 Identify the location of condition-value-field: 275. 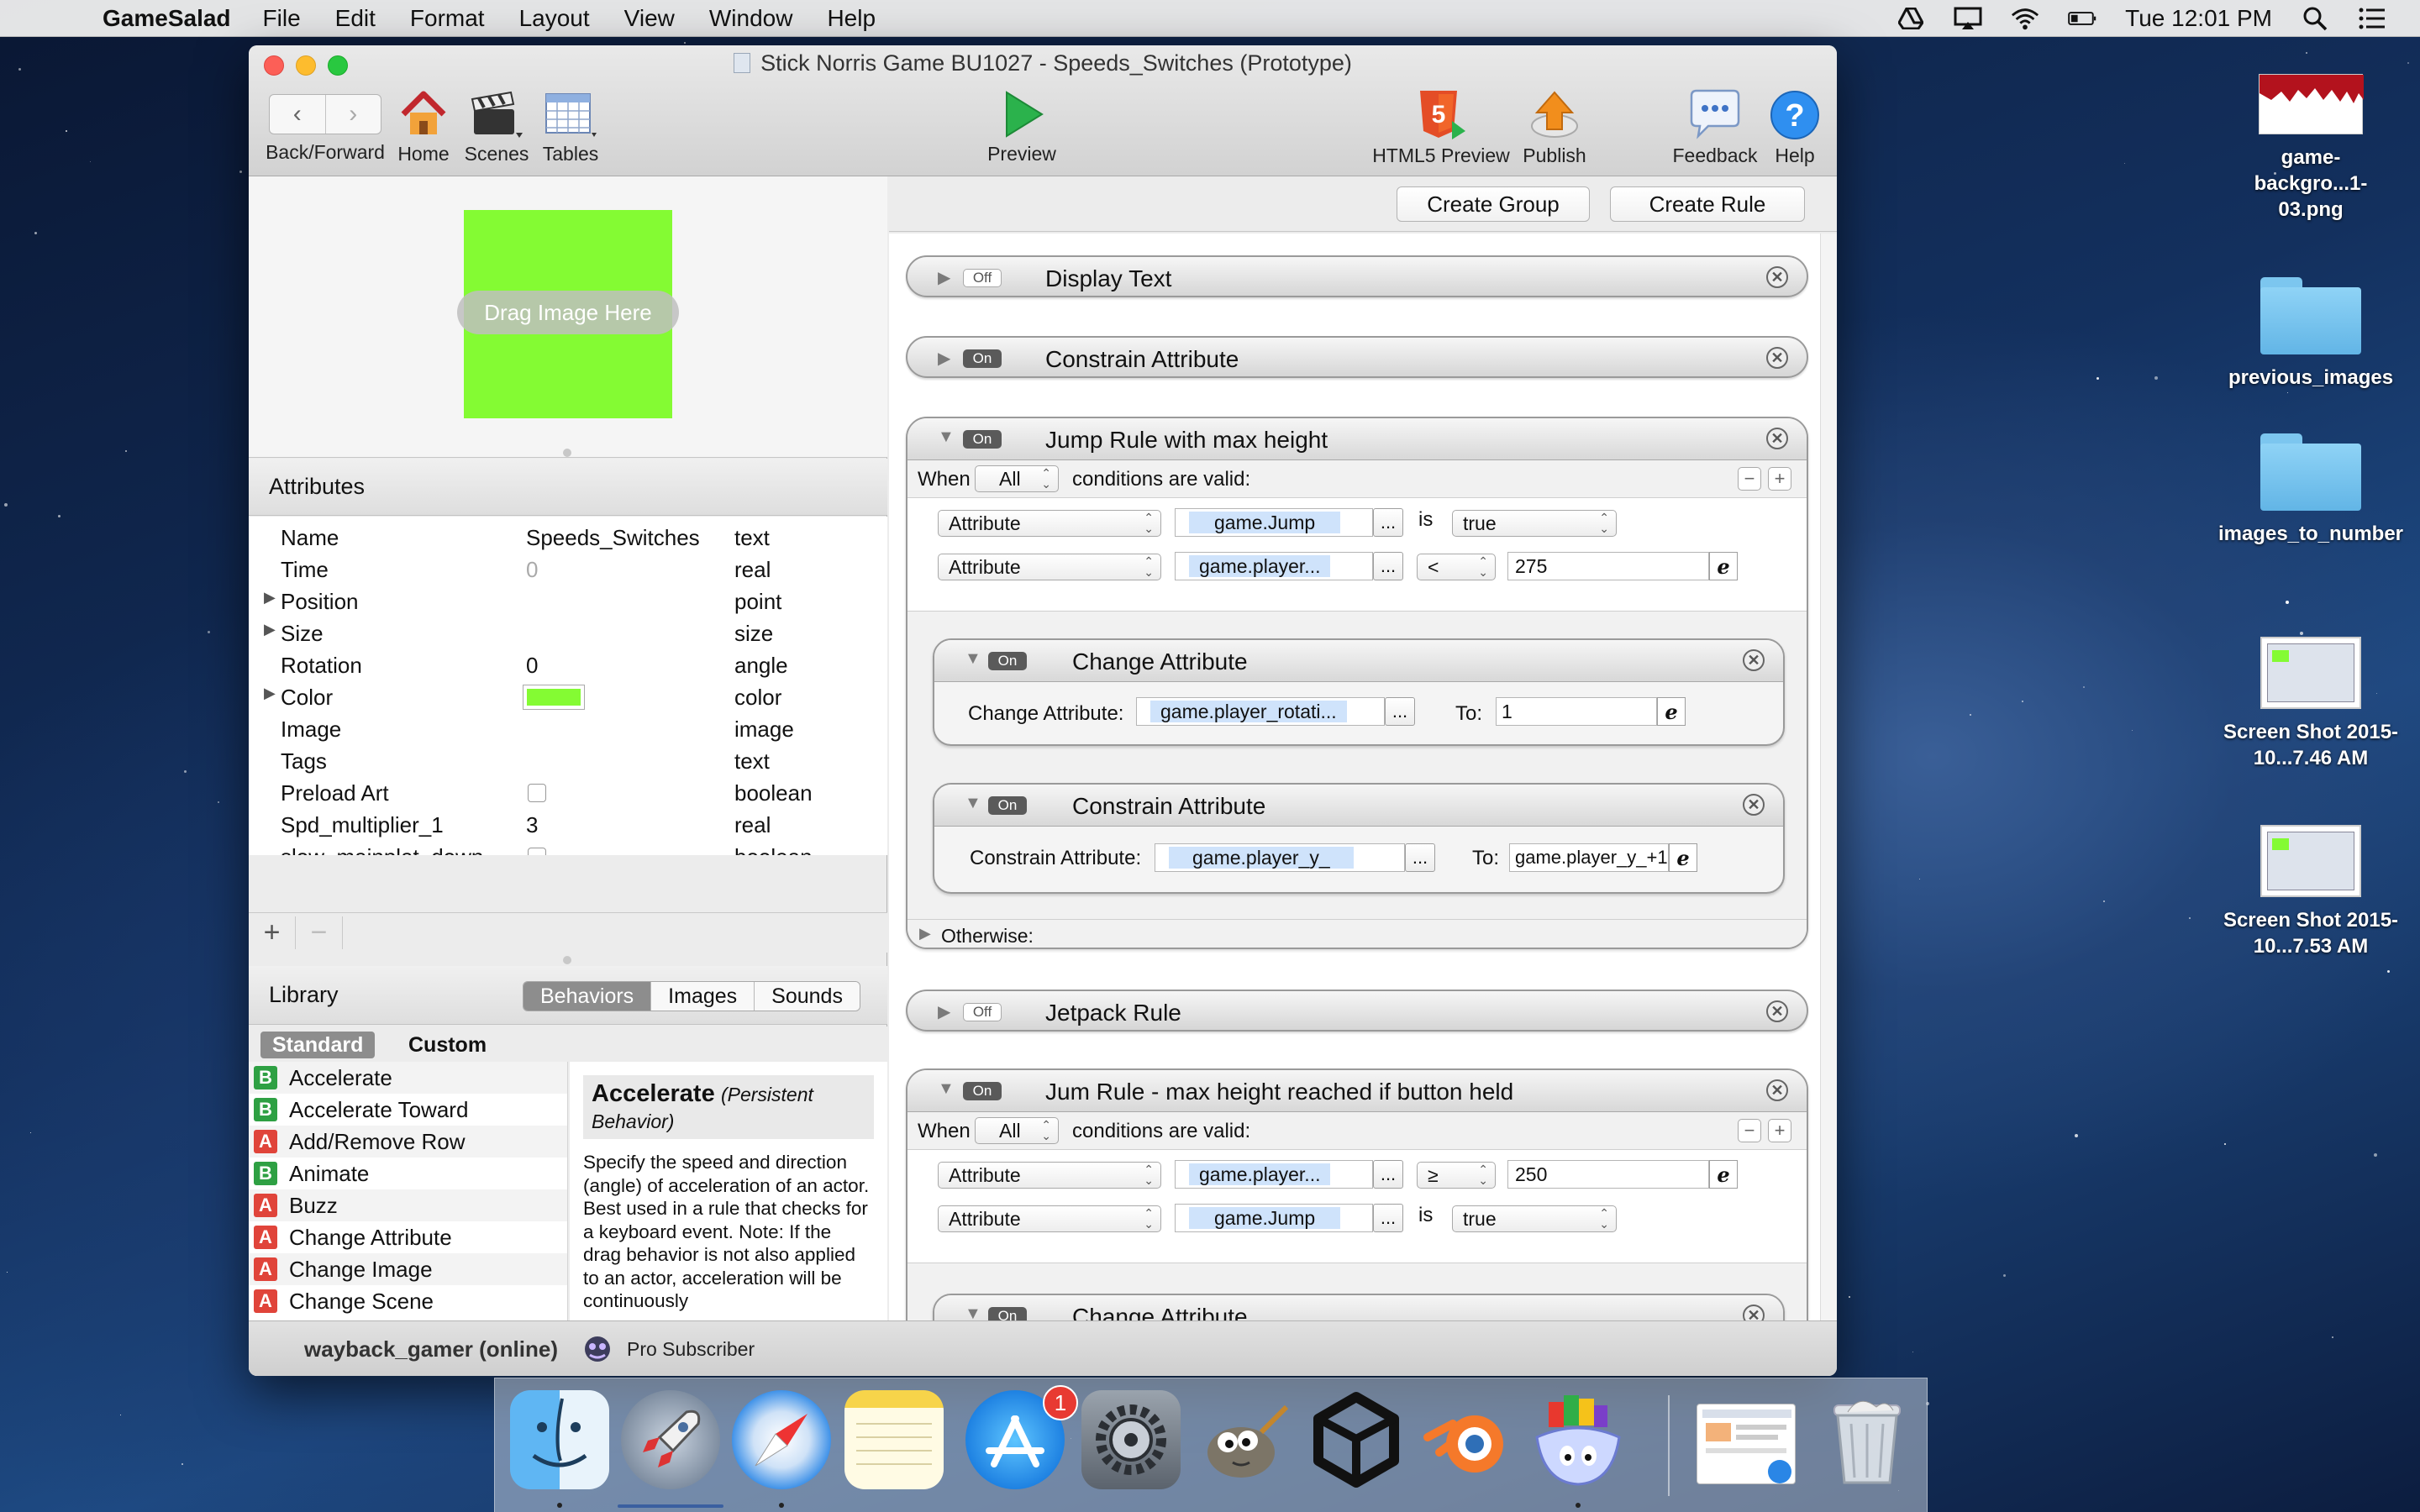
(1608, 566).